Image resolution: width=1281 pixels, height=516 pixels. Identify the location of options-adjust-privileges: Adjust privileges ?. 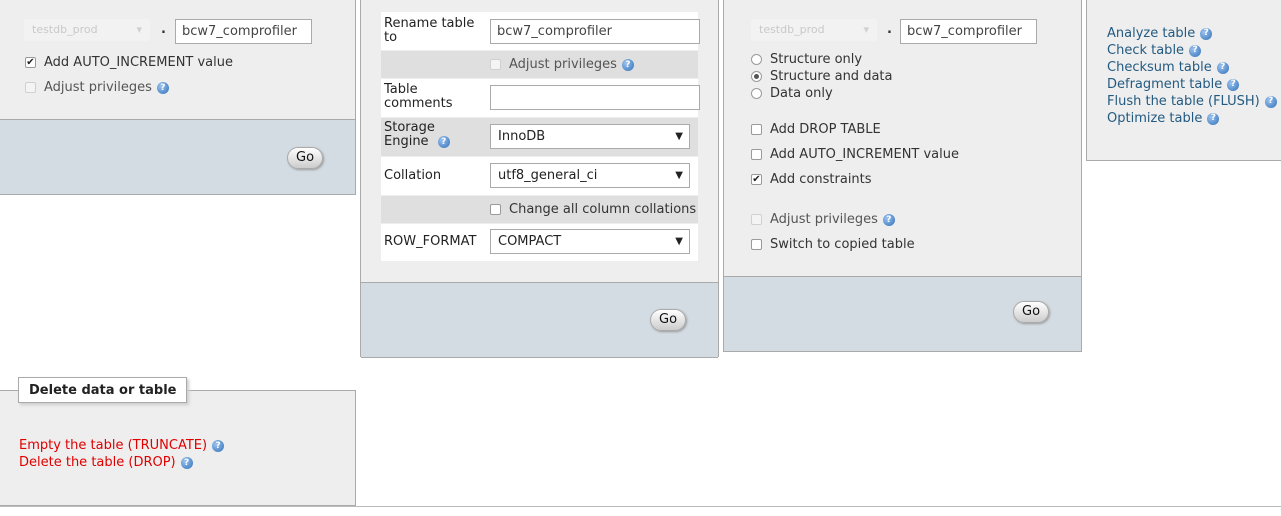
(562, 64).